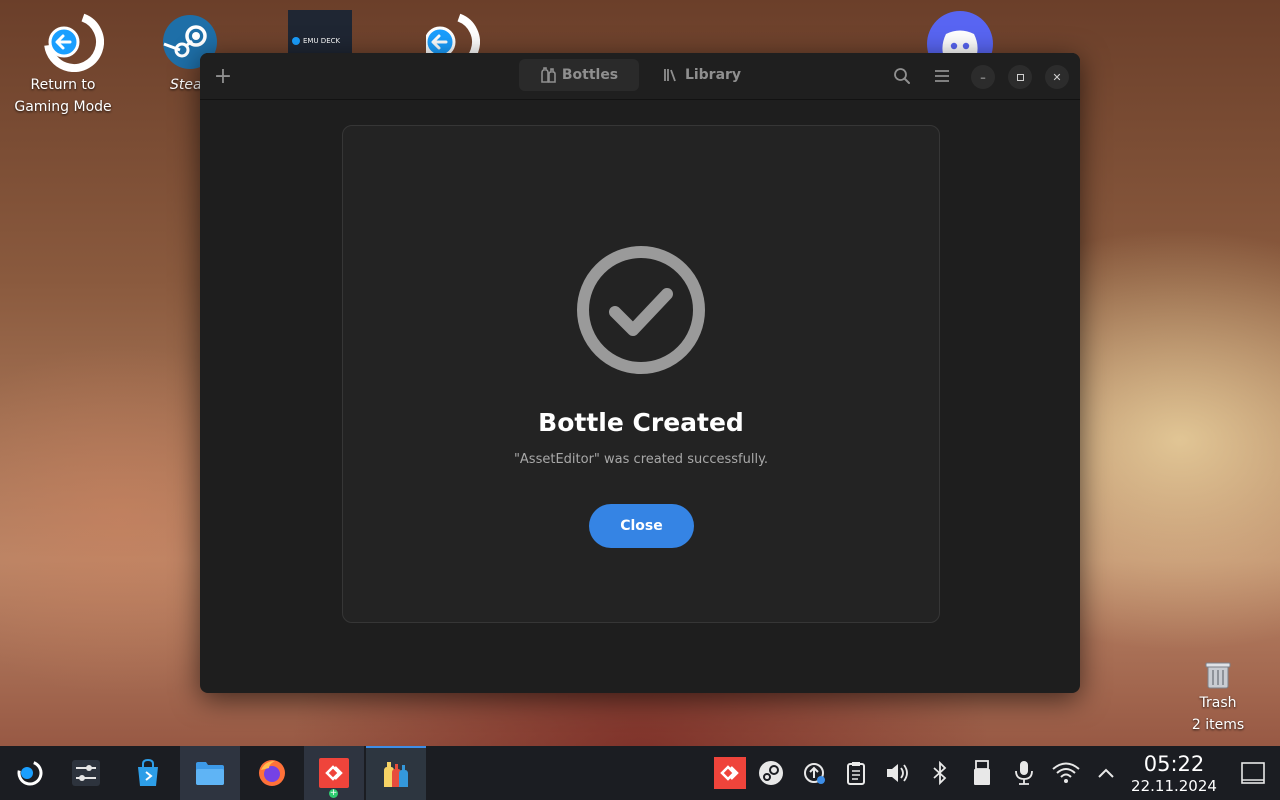 The height and width of the screenshot is (800, 1280). I want to click on volume-icon, so click(897, 773).